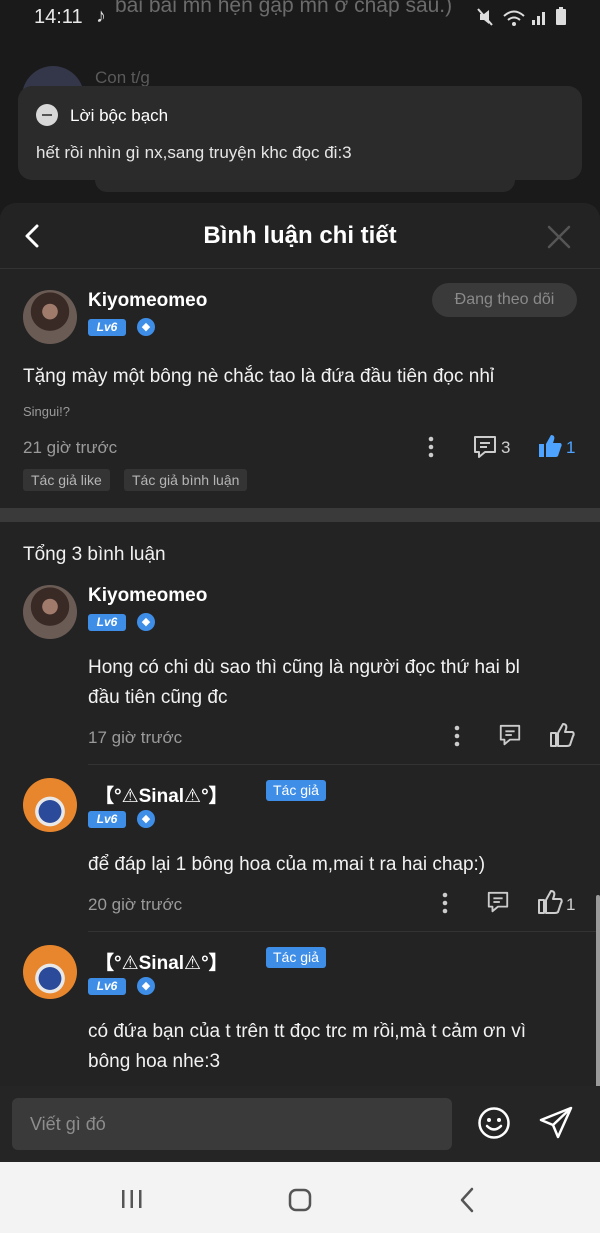 The height and width of the screenshot is (1233, 600). I want to click on total-comments: Tổng 3 bình luận, so click(94, 554).